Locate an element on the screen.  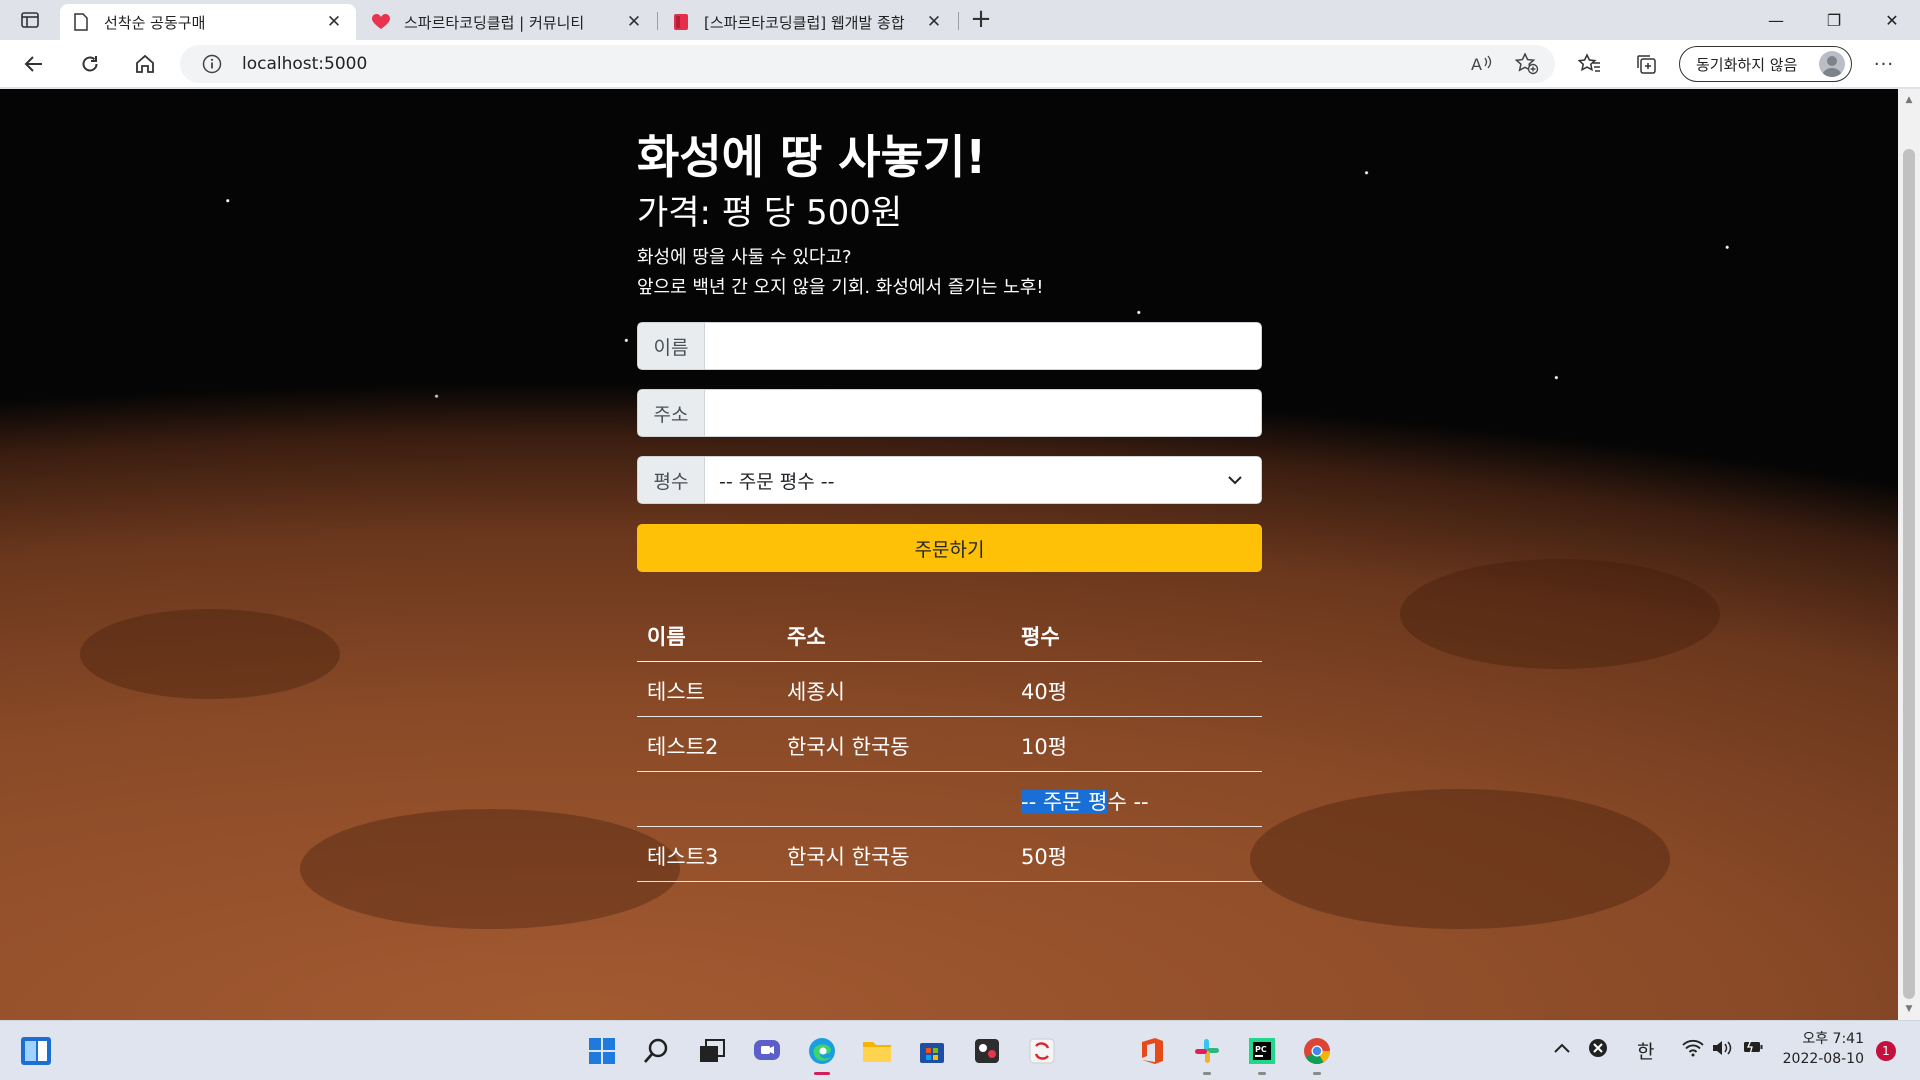
collections-button is located at coordinates (1646, 64).